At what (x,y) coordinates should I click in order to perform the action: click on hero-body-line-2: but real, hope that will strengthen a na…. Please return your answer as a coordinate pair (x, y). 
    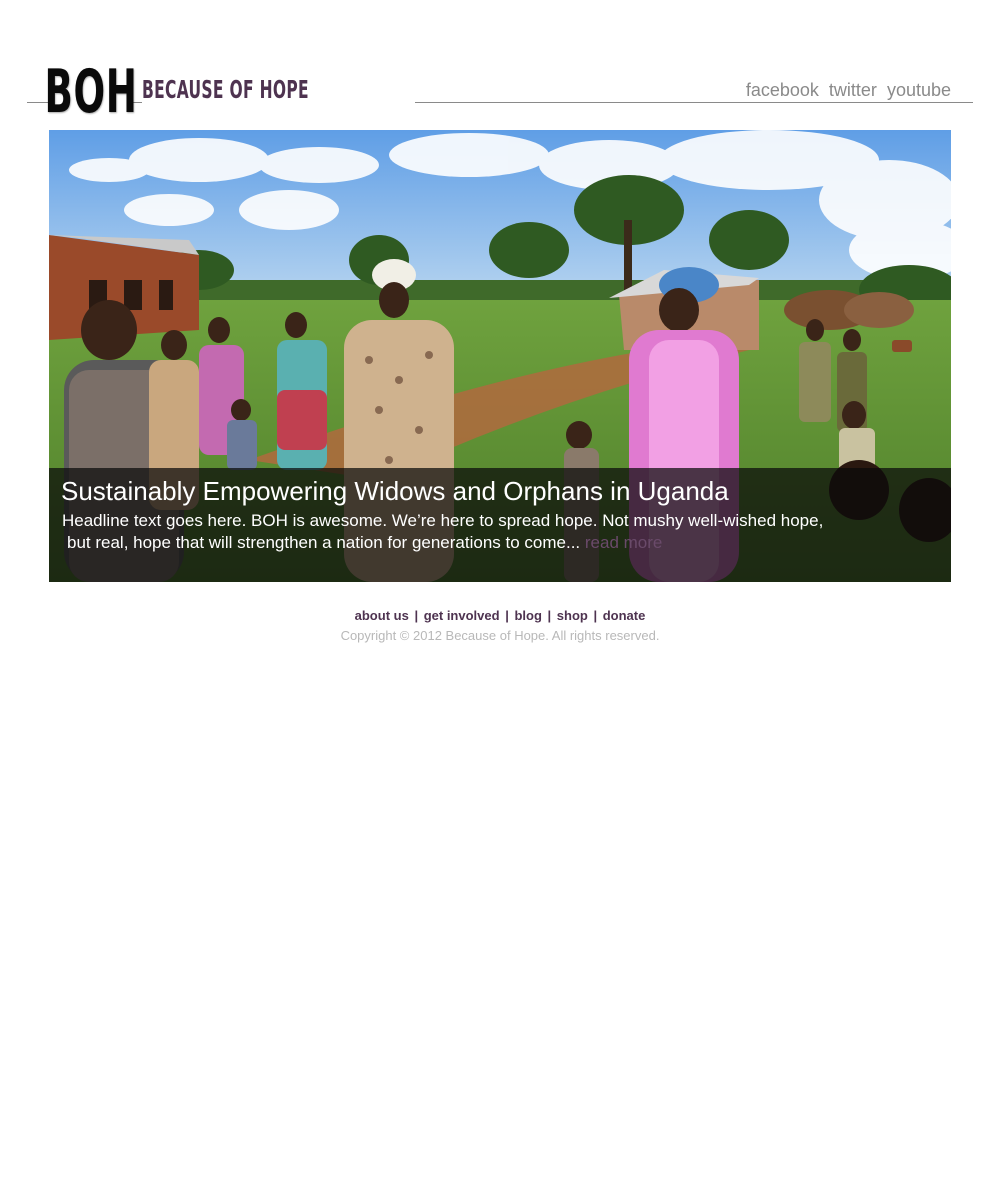
    Looking at the image, I should click on (324, 542).